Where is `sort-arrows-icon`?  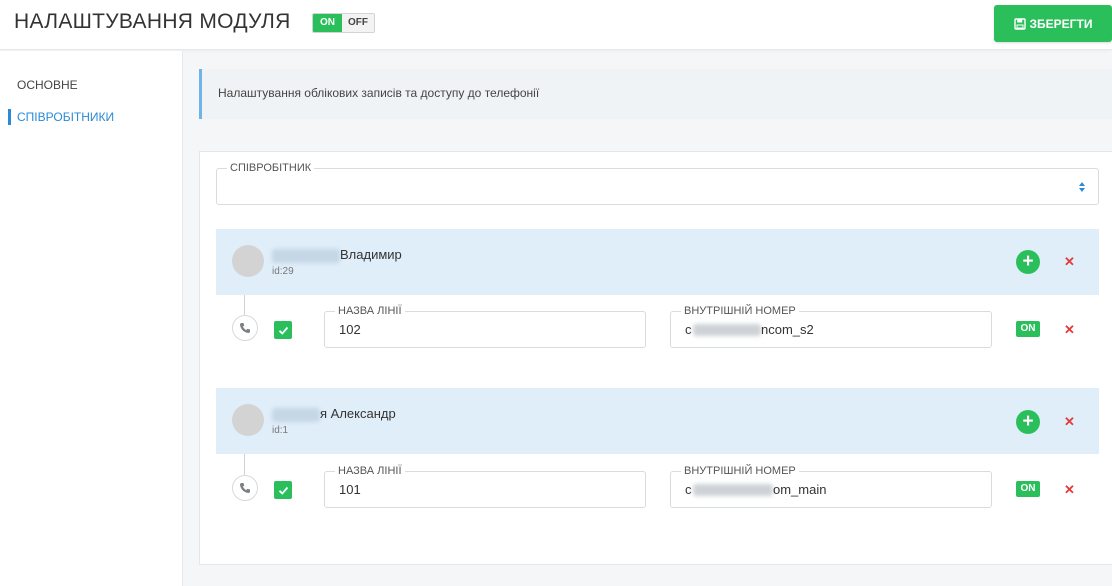 sort-arrows-icon is located at coordinates (1082, 187).